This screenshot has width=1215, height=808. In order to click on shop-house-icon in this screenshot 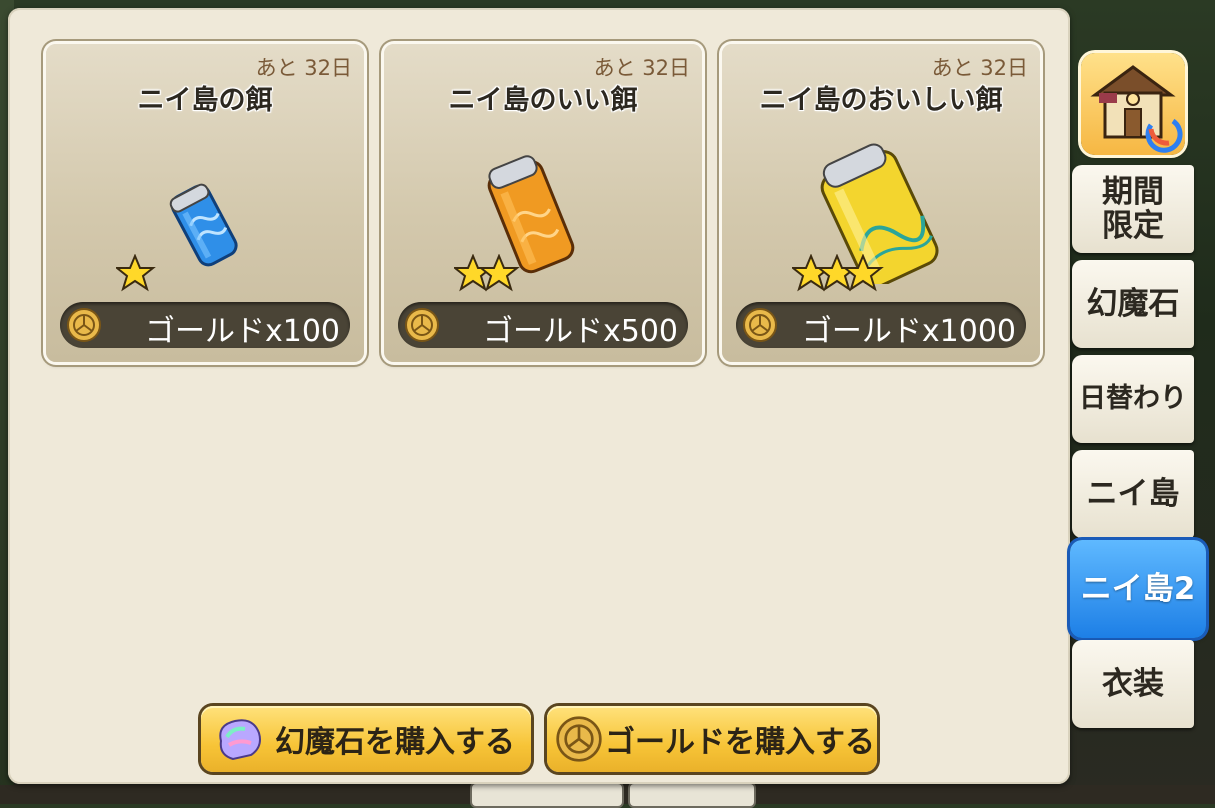, I will do `click(1136, 109)`.